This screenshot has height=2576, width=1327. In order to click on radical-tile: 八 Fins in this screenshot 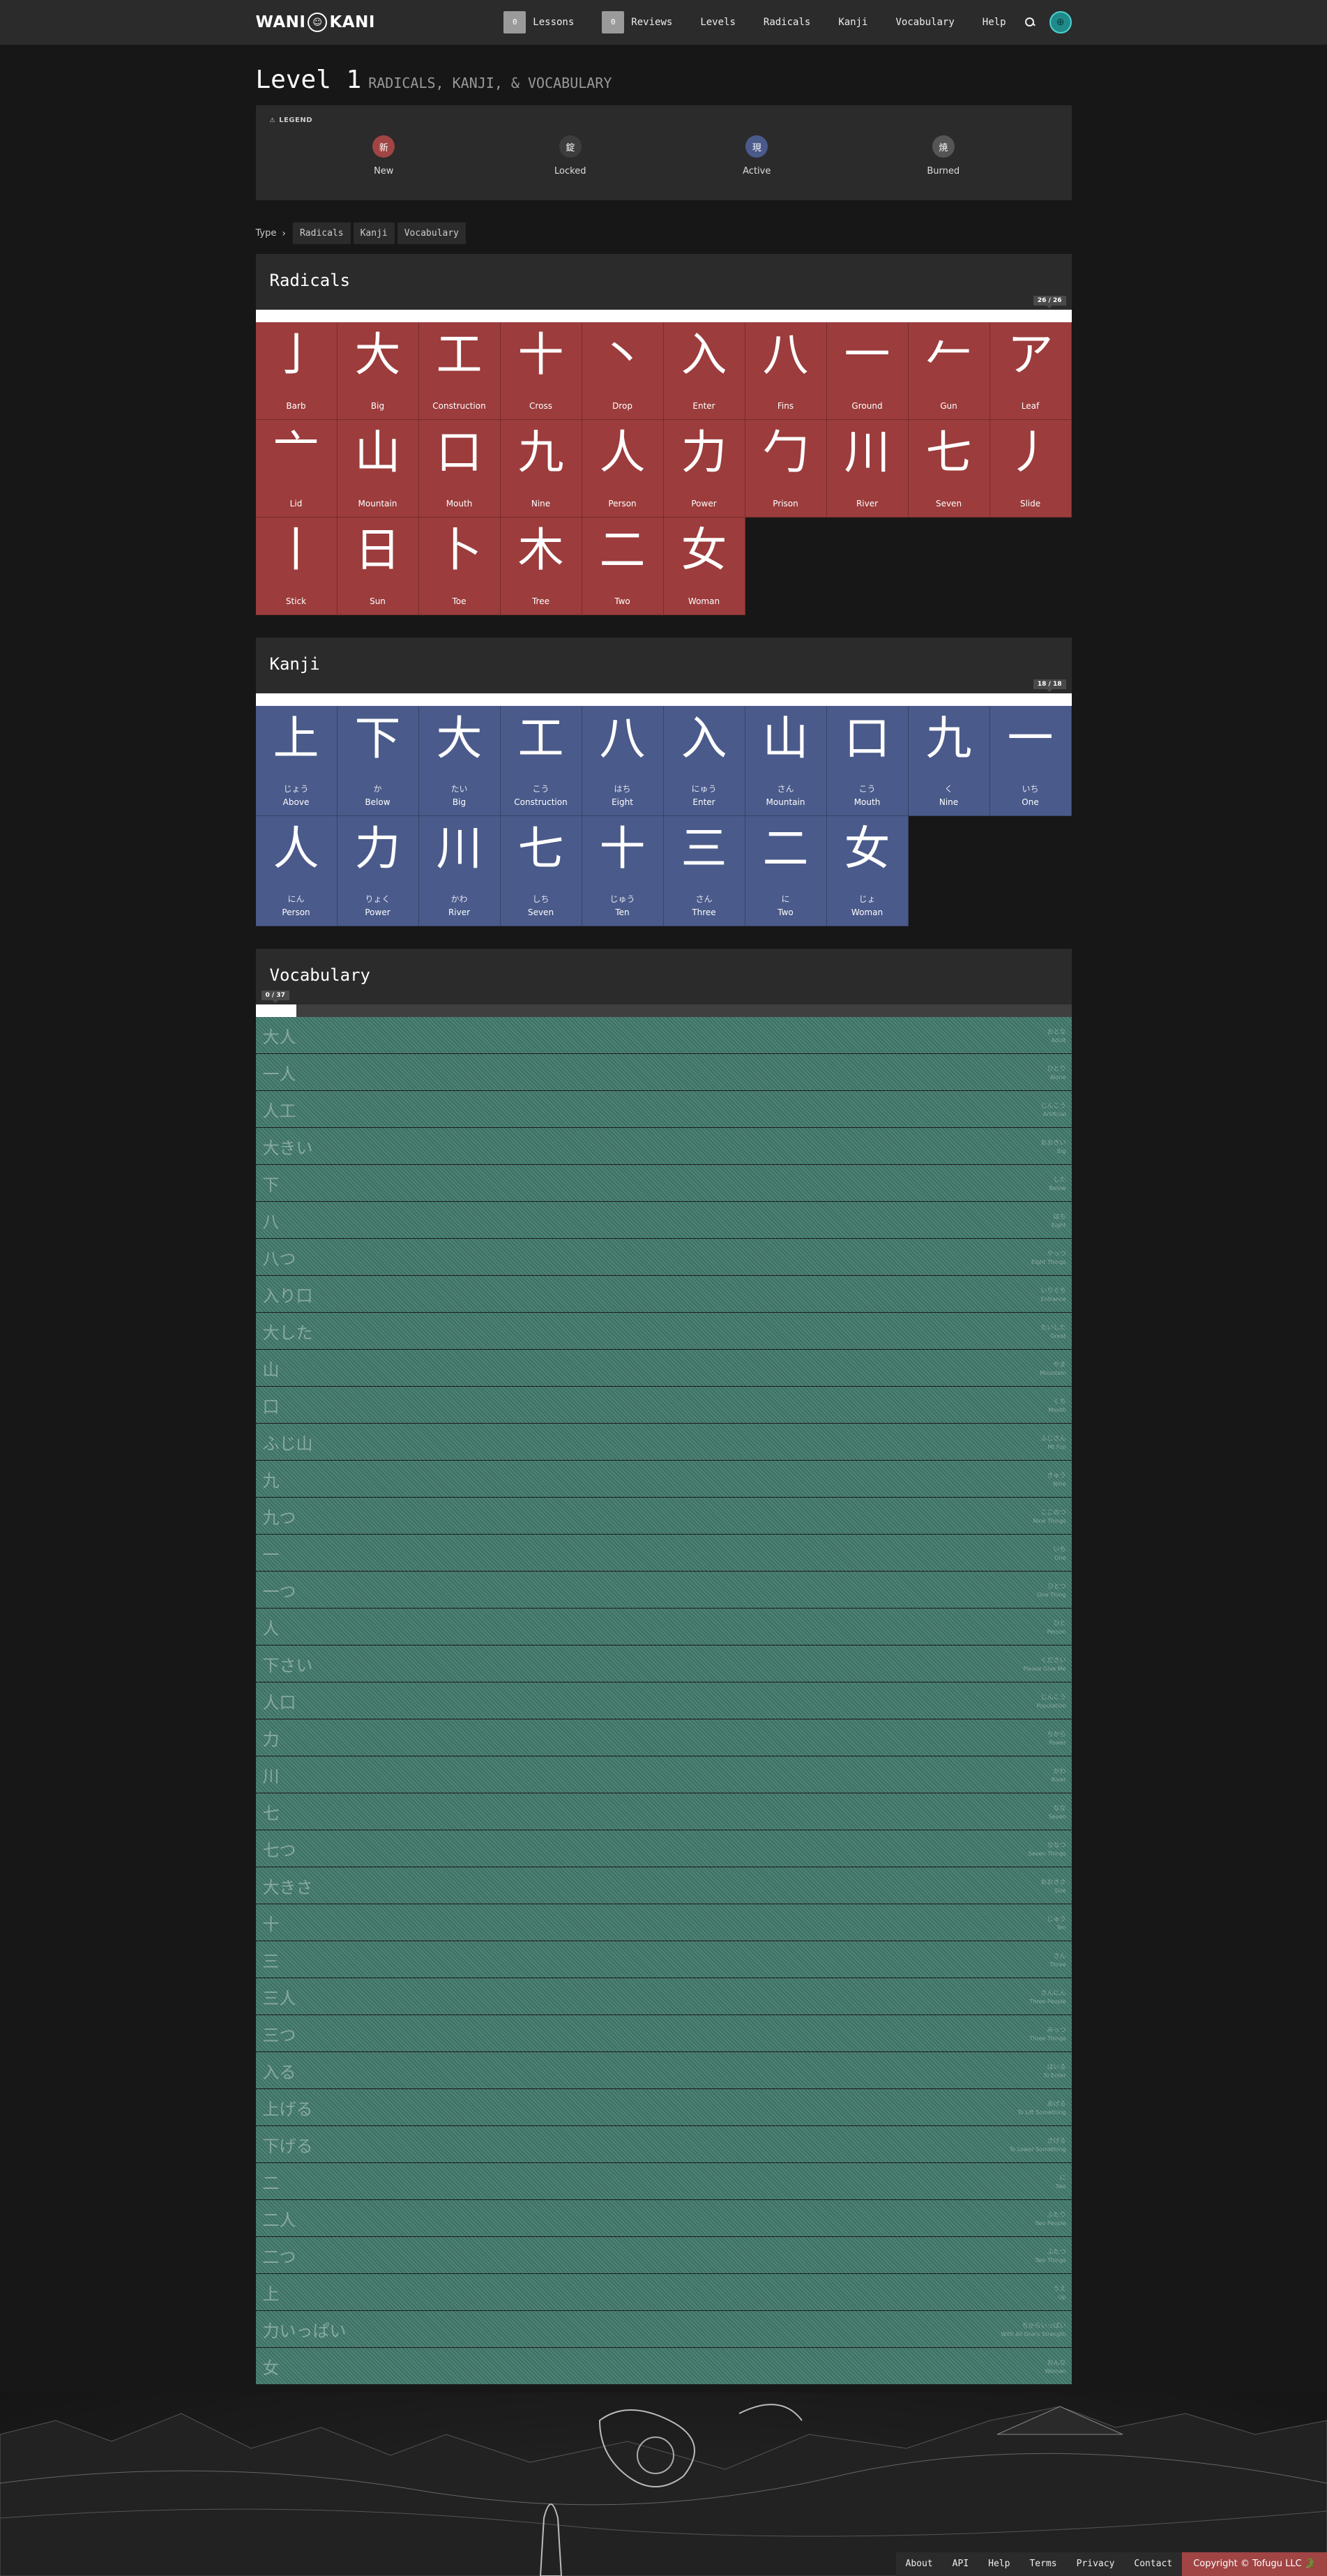, I will do `click(786, 371)`.